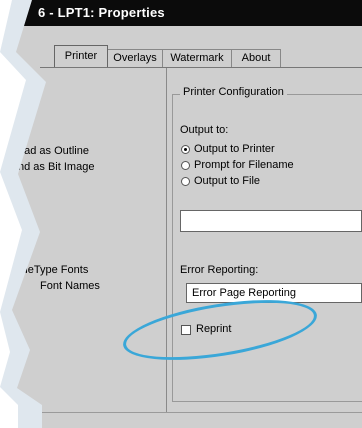 The width and height of the screenshot is (362, 428). I want to click on output-to-file-label: Output to File, so click(227, 181).